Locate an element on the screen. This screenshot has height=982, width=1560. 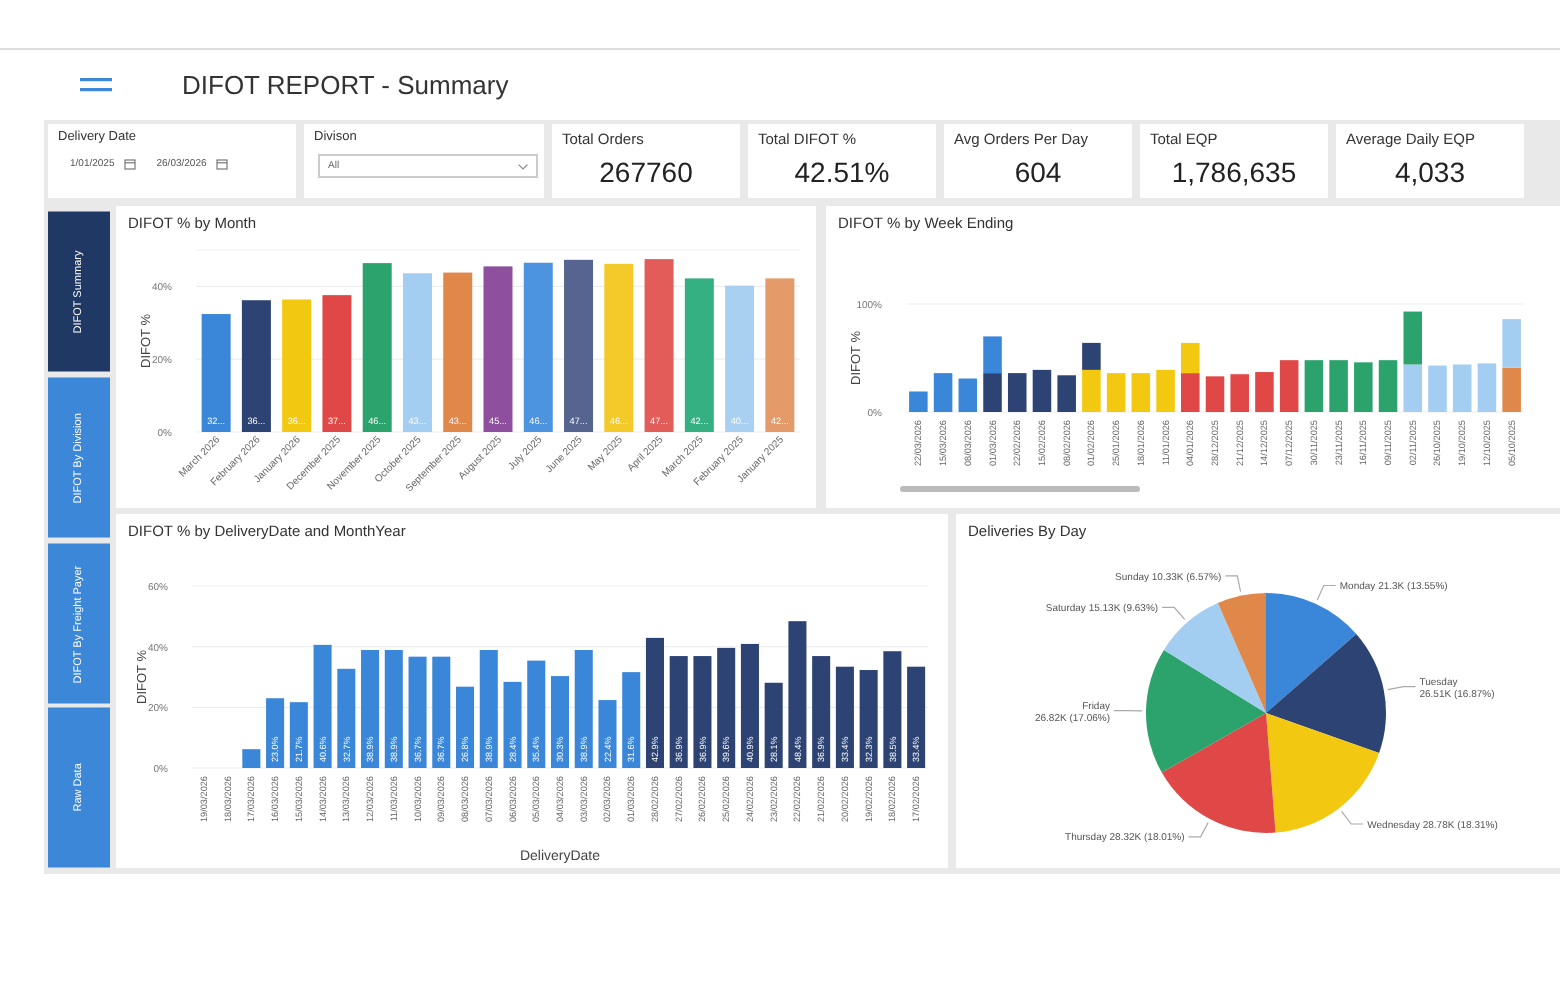
scrollbar is located at coordinates (1020, 489).